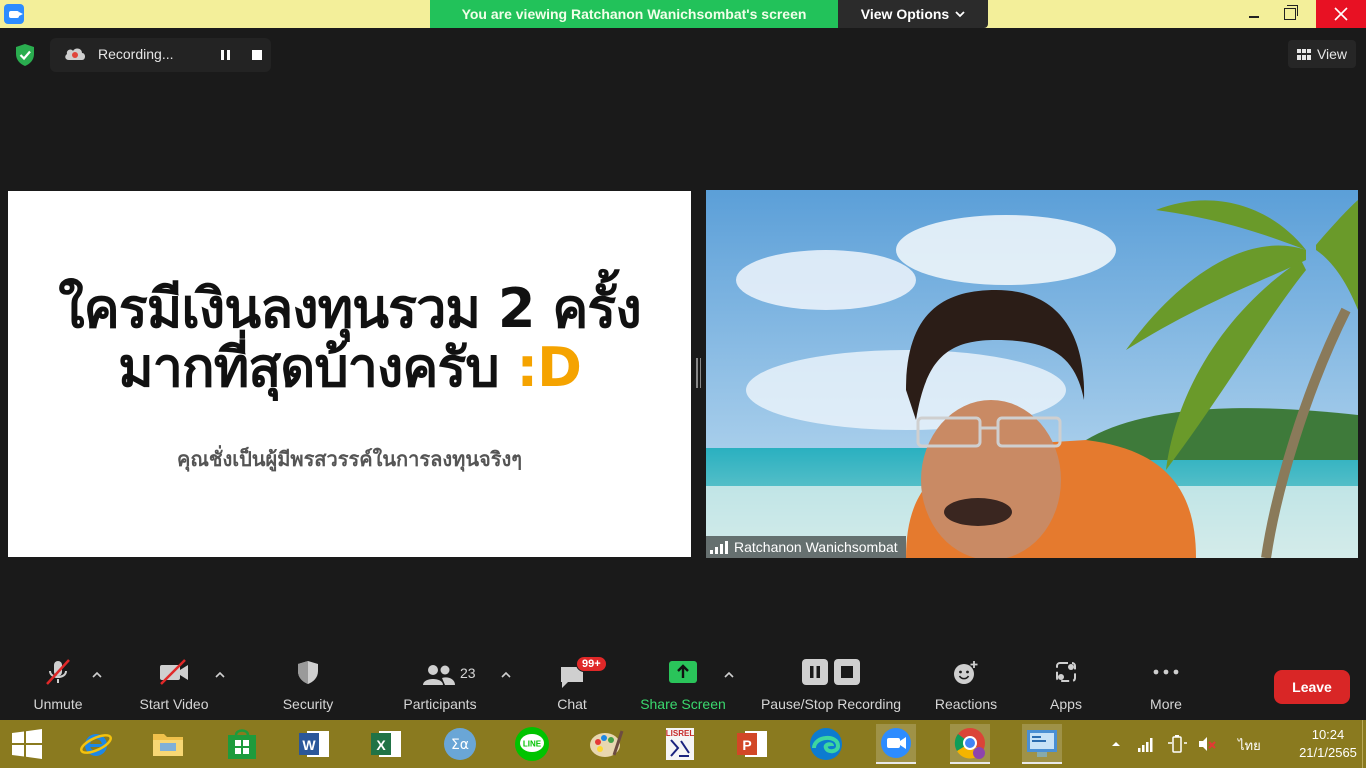 The width and height of the screenshot is (1366, 768). Describe the element at coordinates (719, 547) in the screenshot. I see `signal-strength-icon` at that location.